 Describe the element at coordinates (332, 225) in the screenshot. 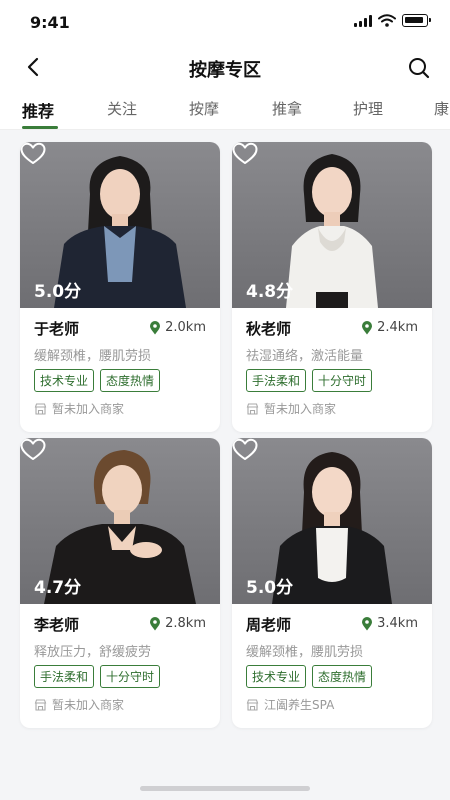

I see `therapist-photo: 4.8分` at that location.